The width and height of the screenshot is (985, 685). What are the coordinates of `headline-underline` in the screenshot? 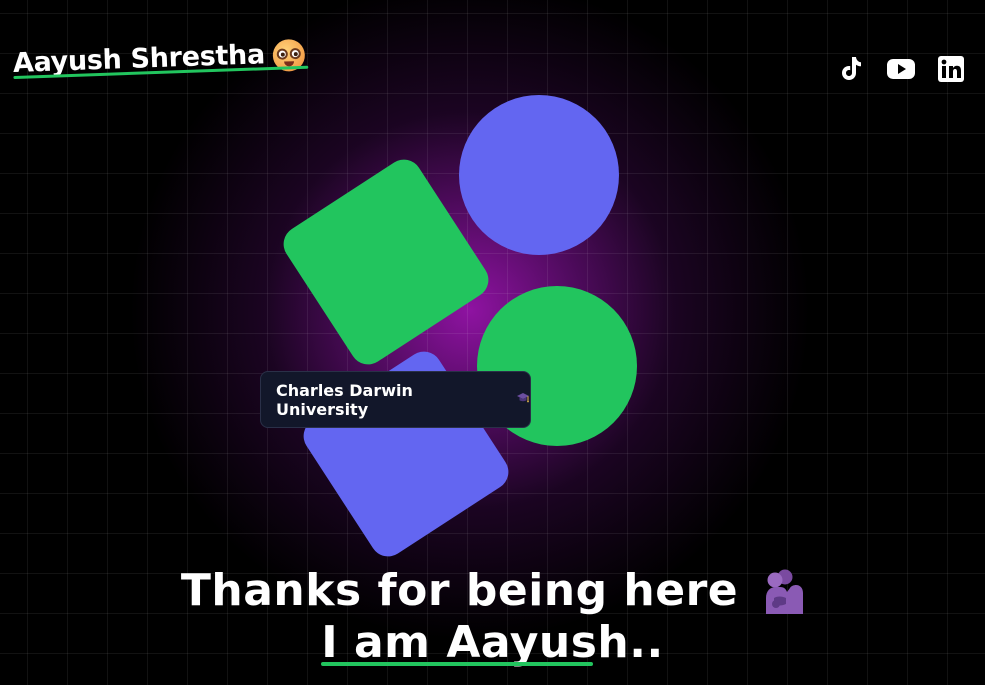 It's located at (457, 664).